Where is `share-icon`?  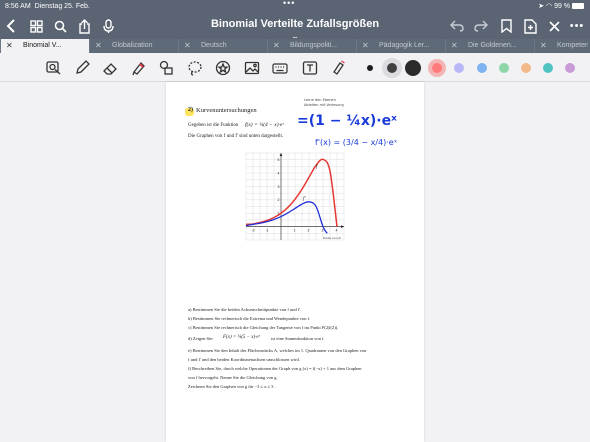 share-icon is located at coordinates (84, 26).